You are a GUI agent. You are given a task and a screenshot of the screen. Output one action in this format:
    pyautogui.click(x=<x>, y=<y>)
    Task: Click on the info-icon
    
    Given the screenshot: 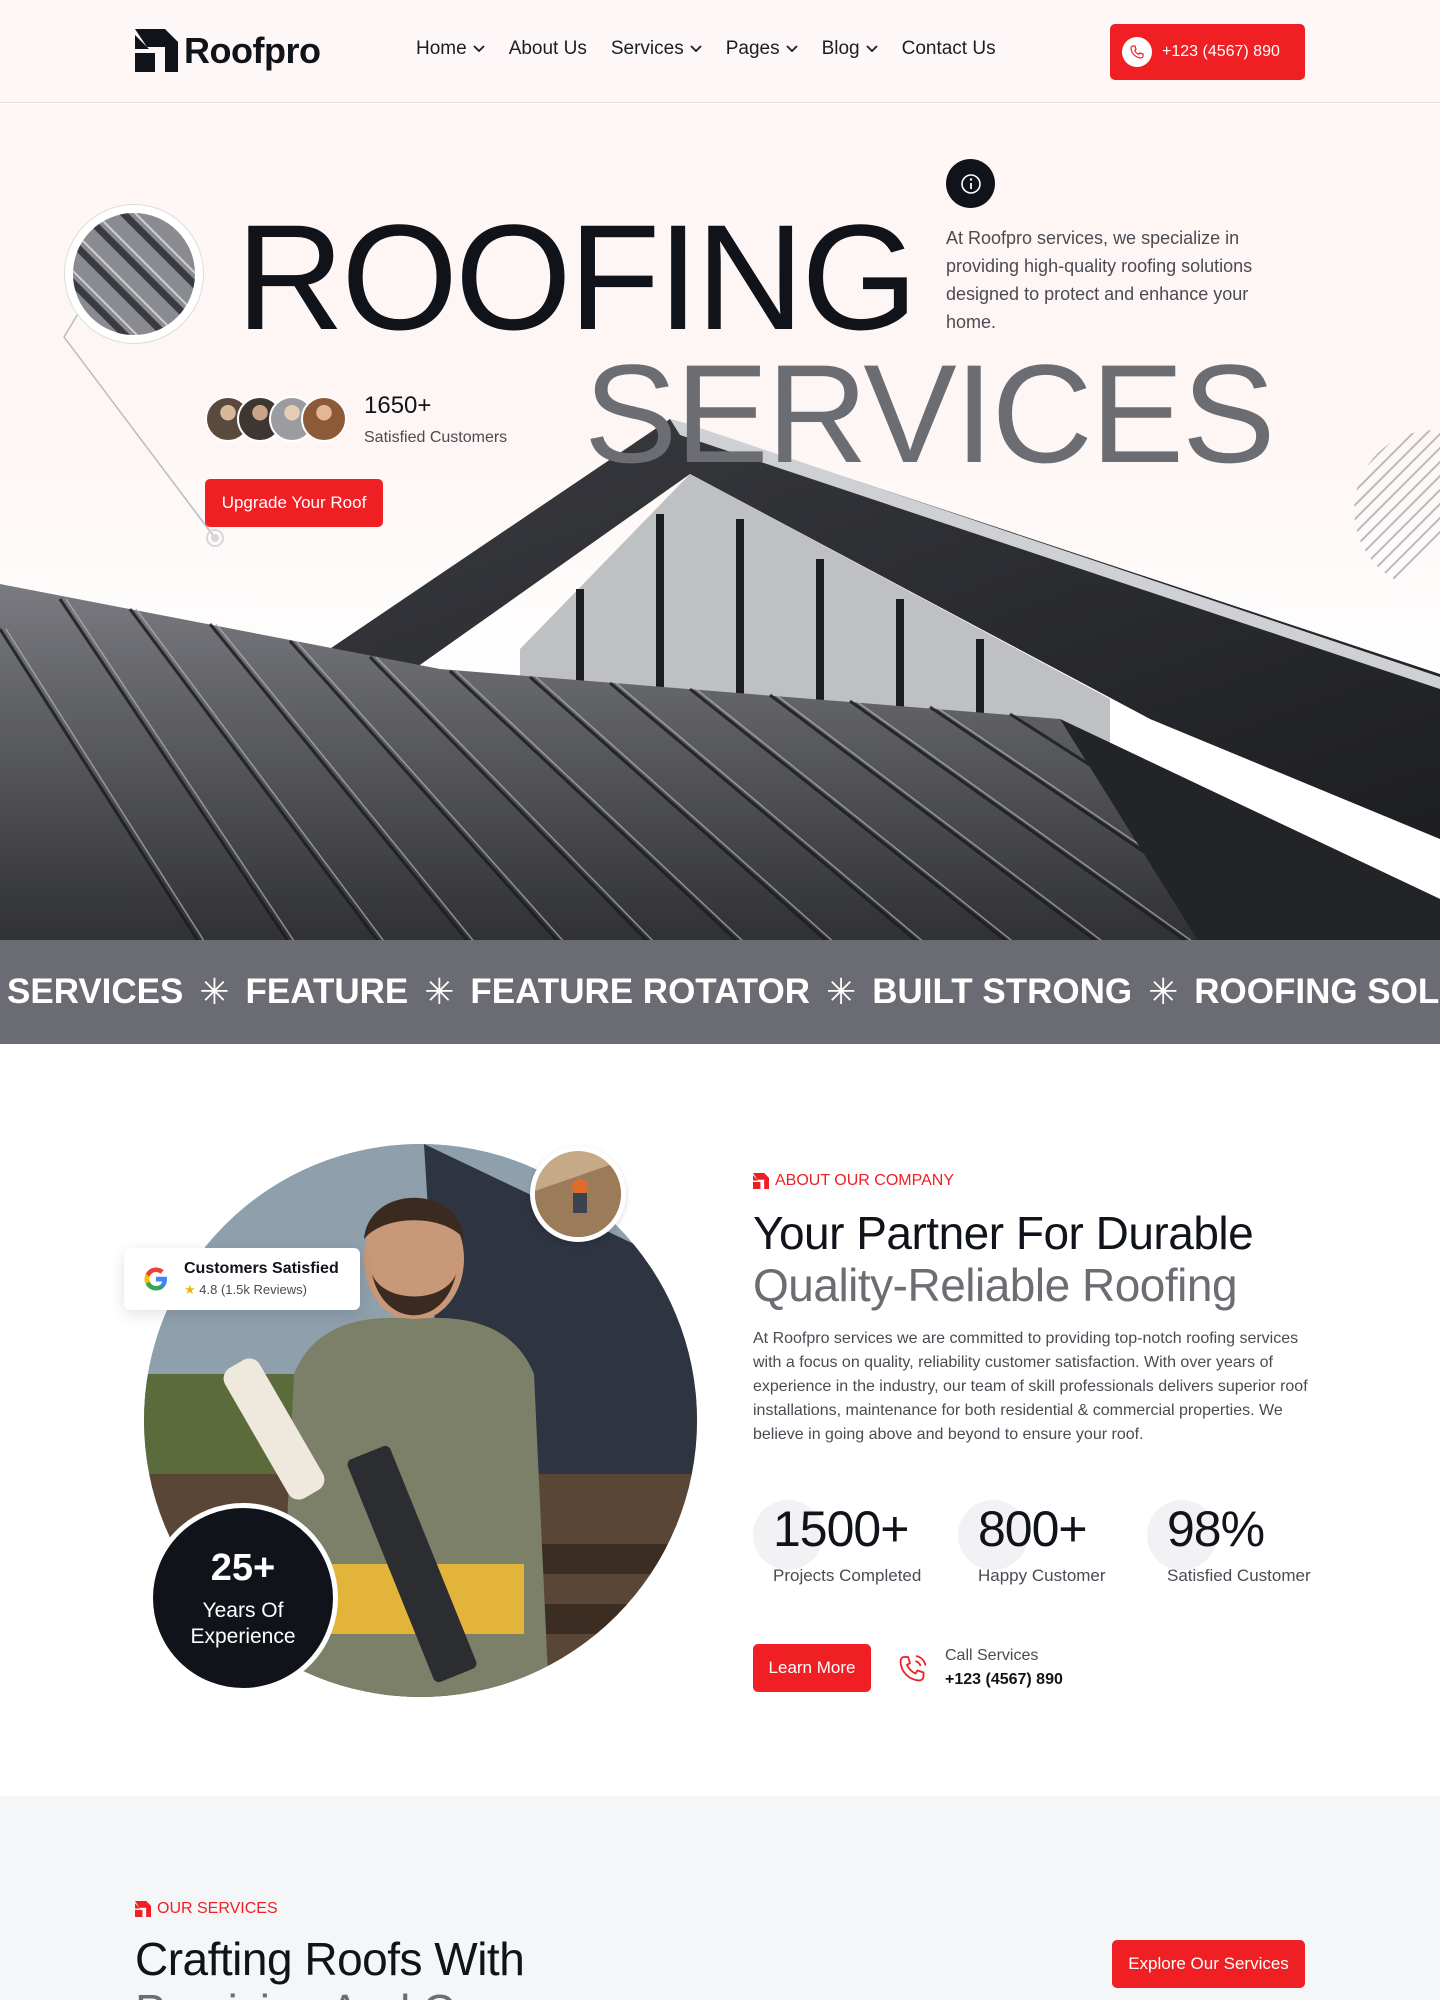 What is the action you would take?
    pyautogui.click(x=970, y=183)
    